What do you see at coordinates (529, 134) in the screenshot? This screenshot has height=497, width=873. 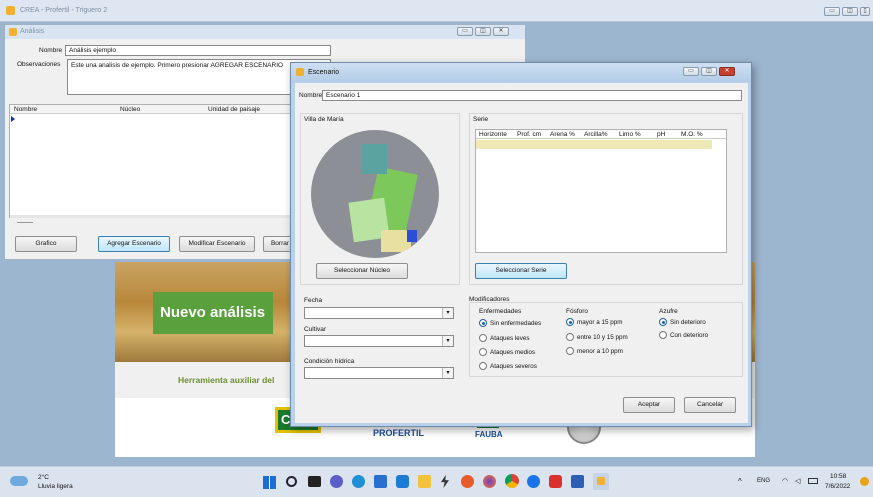 I see `serie-col-prof: Prof. cm` at bounding box center [529, 134].